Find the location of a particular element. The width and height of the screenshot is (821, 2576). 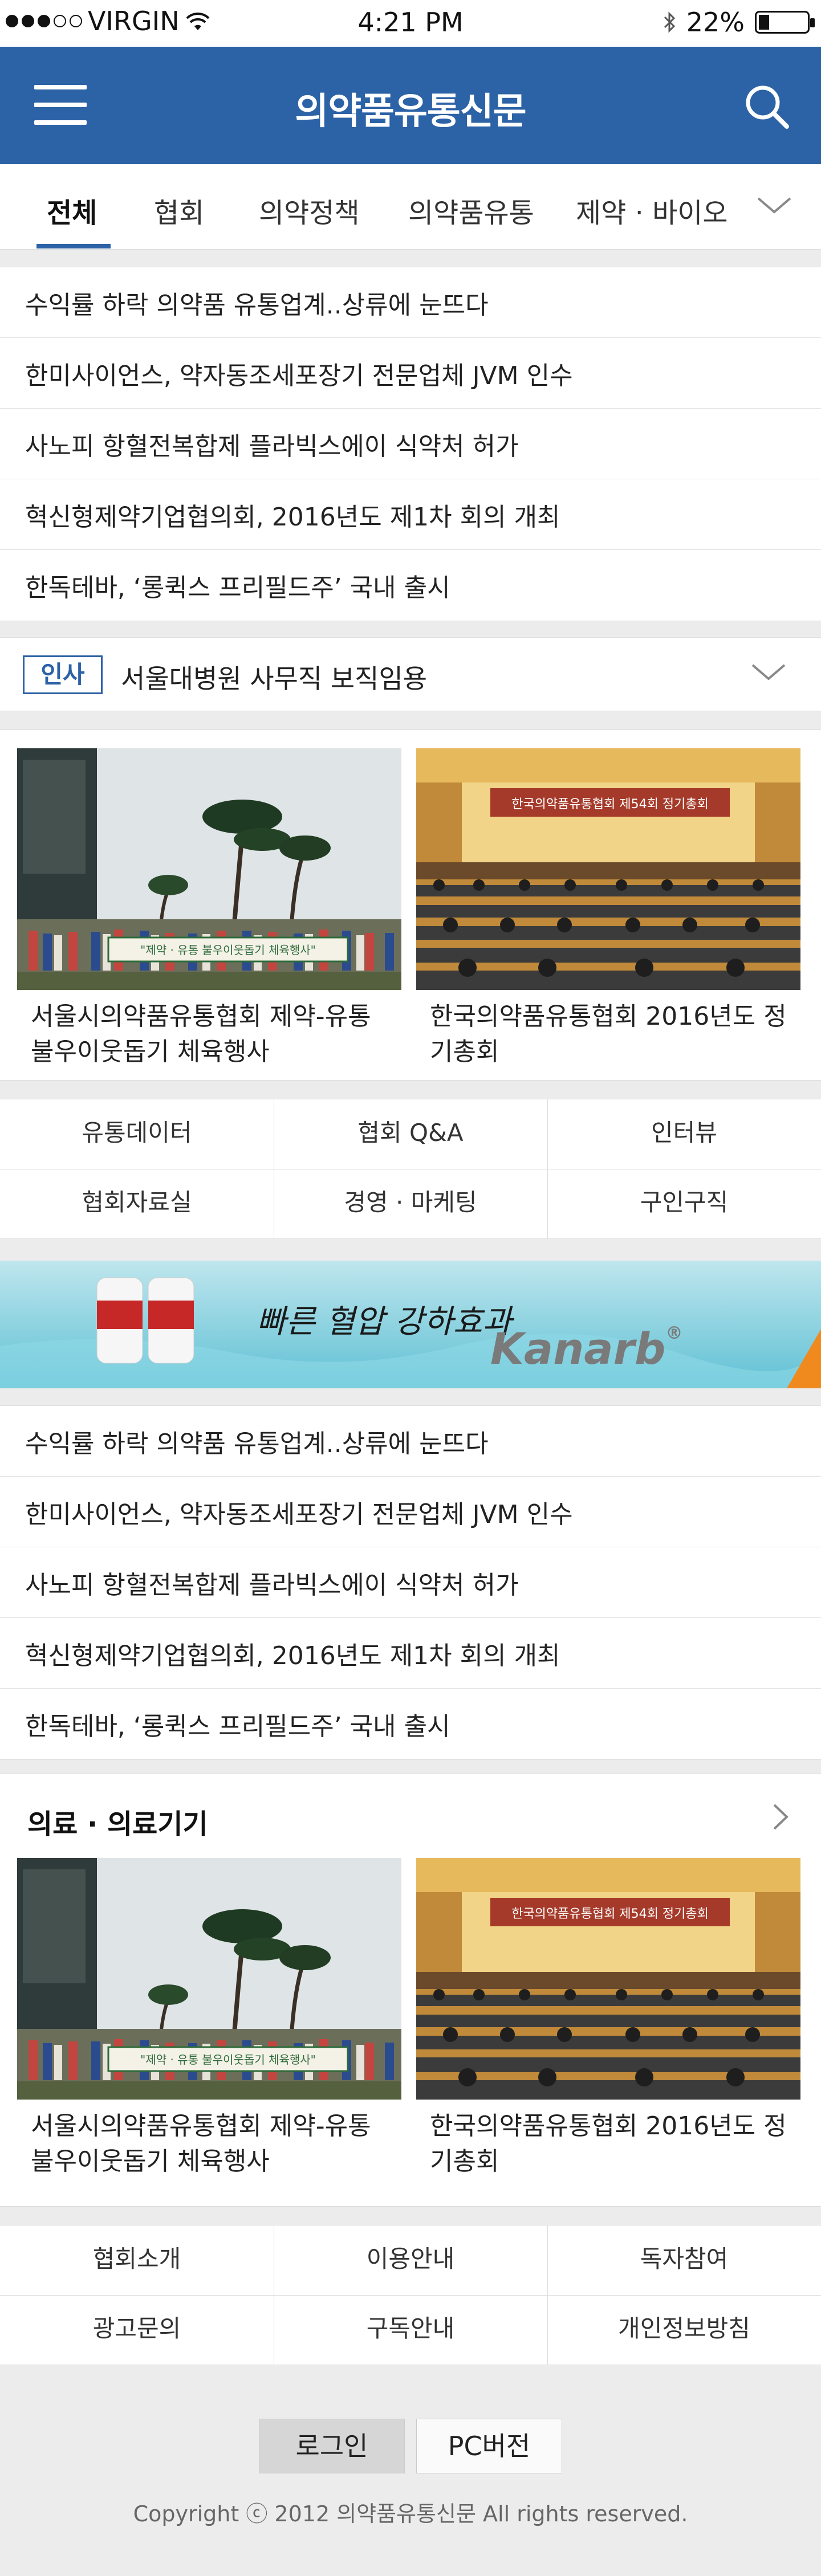

site-title: 의약품유통신문 is located at coordinates (410, 108).